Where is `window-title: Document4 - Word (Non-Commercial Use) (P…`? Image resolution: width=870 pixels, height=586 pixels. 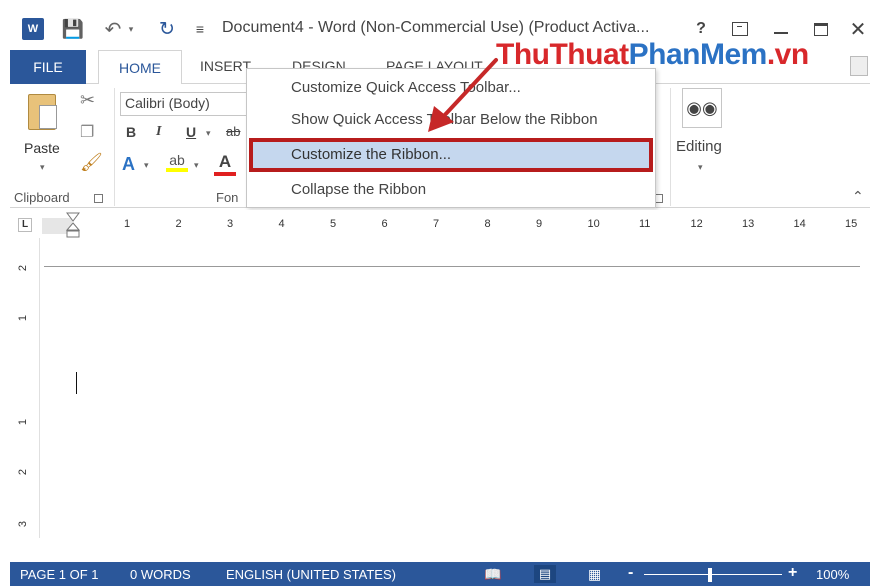
window-title: Document4 - Word (Non-Commercial Use) (P… is located at coordinates (436, 27).